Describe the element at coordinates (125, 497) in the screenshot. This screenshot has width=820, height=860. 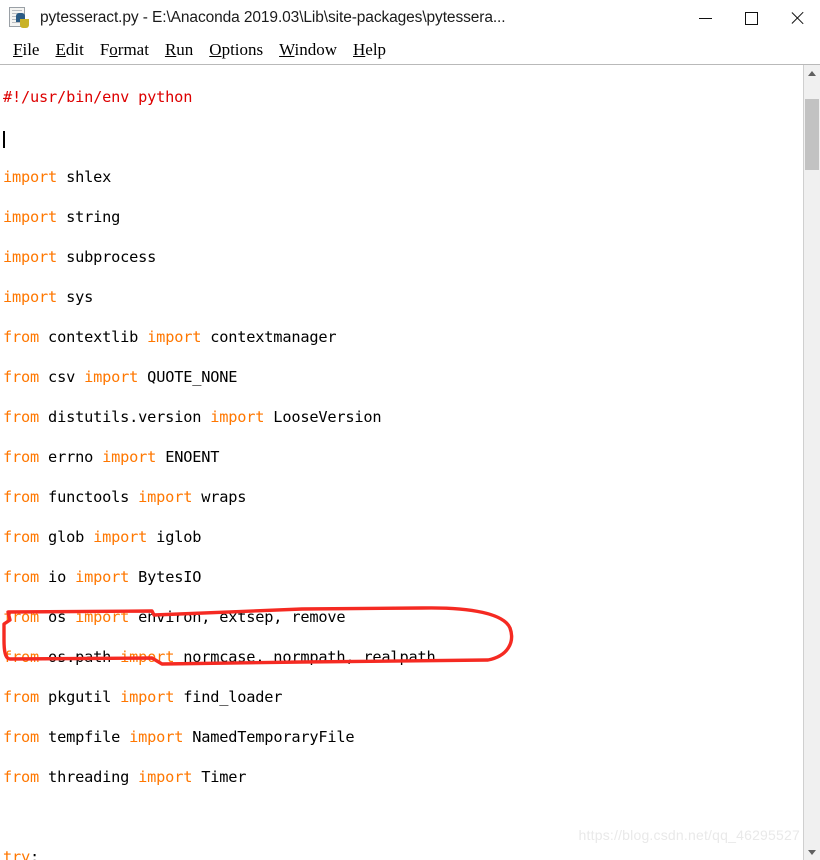
I see `code-line: from functools import wraps` at that location.